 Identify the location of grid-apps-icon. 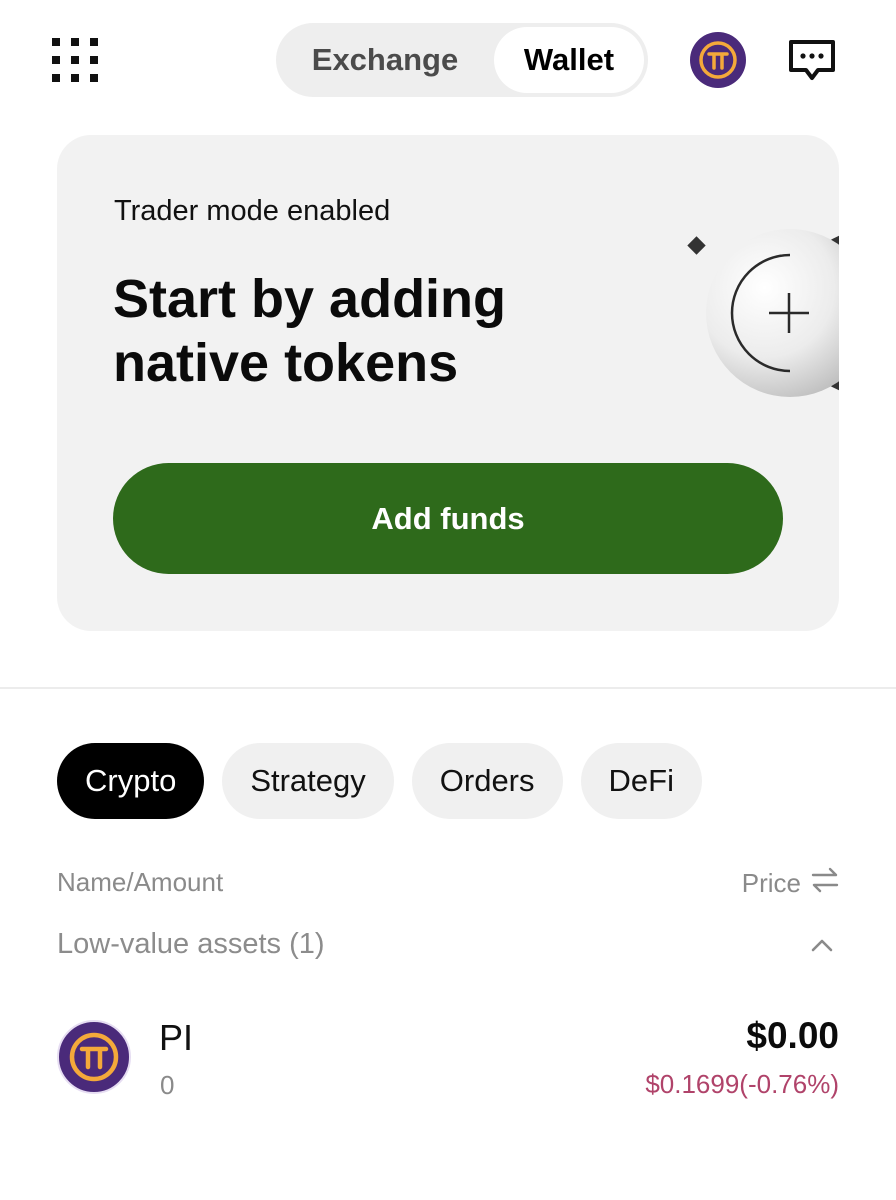
(75, 60).